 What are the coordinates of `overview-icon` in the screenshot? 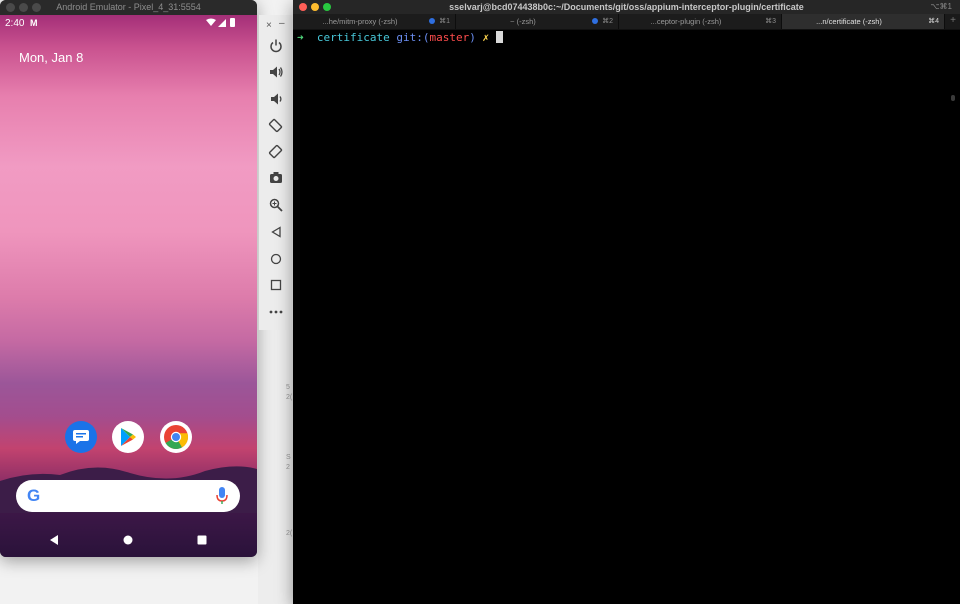 It's located at (275, 284).